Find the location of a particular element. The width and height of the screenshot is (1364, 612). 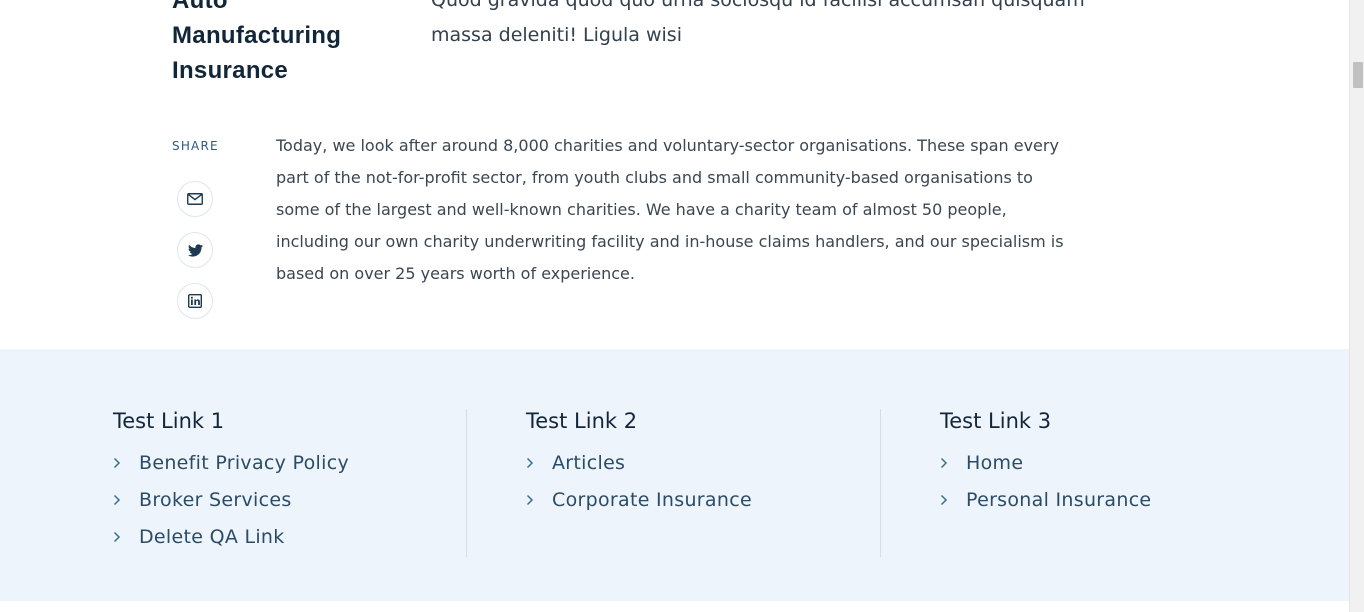

footer-column-3: Test Link 3 Home Personal Insurance is located at coordinates (1045, 463).